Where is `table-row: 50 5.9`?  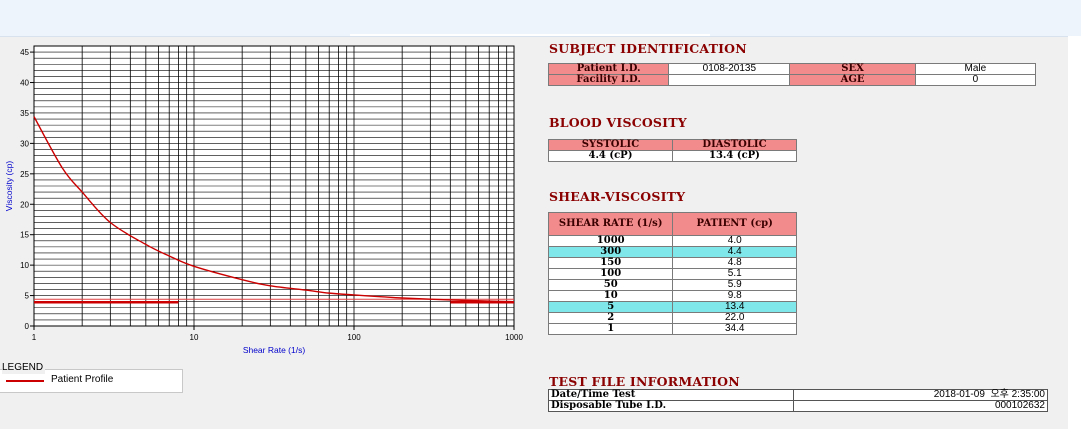 table-row: 50 5.9 is located at coordinates (672, 285).